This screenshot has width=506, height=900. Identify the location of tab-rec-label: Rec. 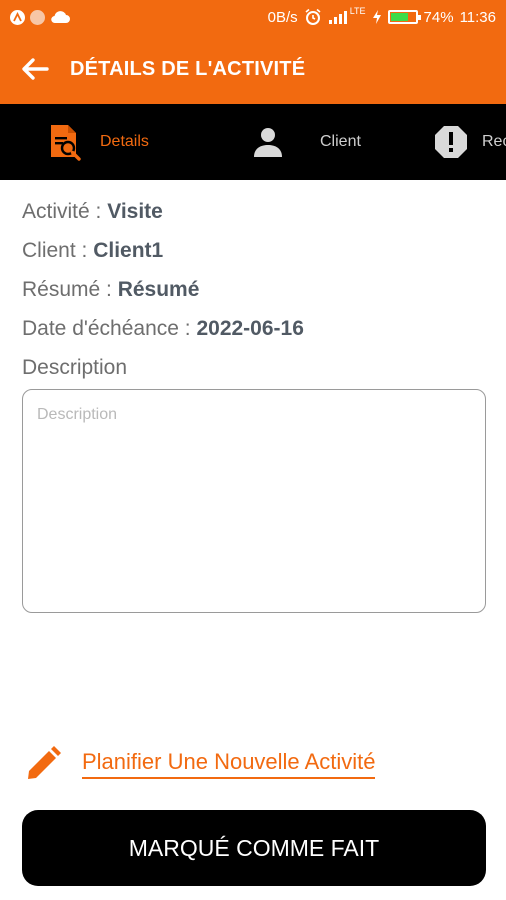
(494, 141).